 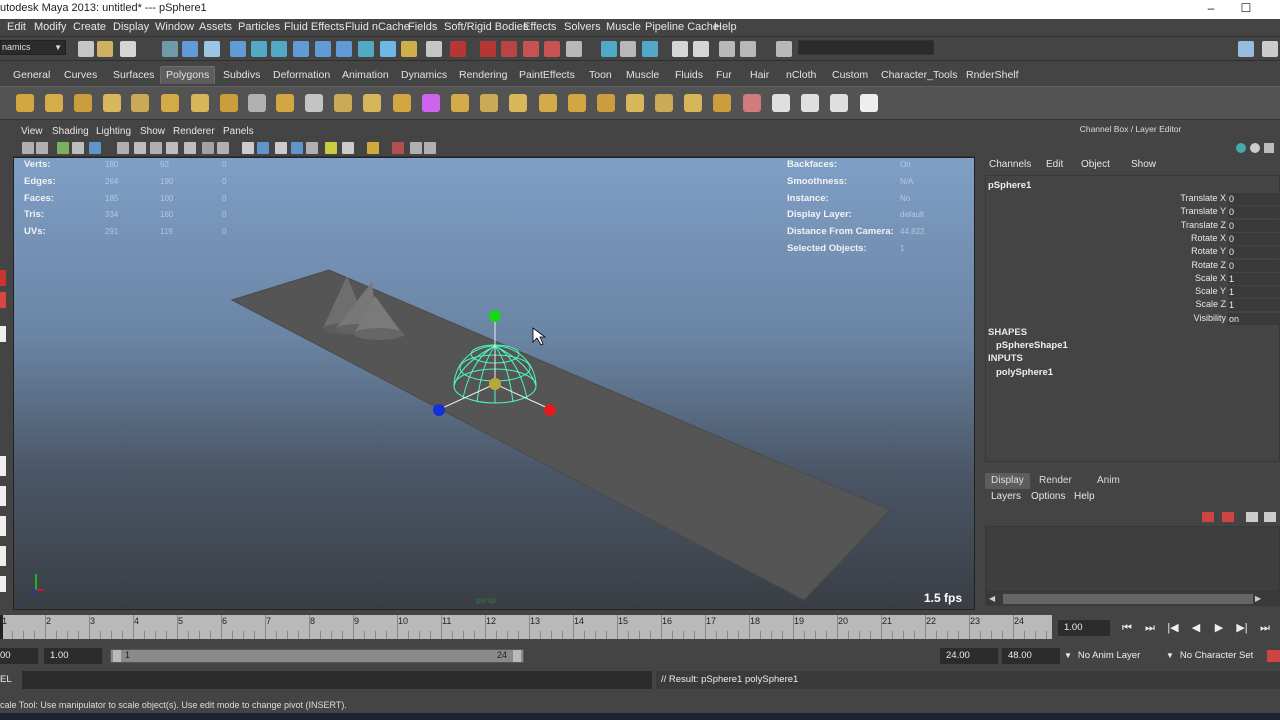 I want to click on attribute-editor-icon, so click(x=1241, y=148).